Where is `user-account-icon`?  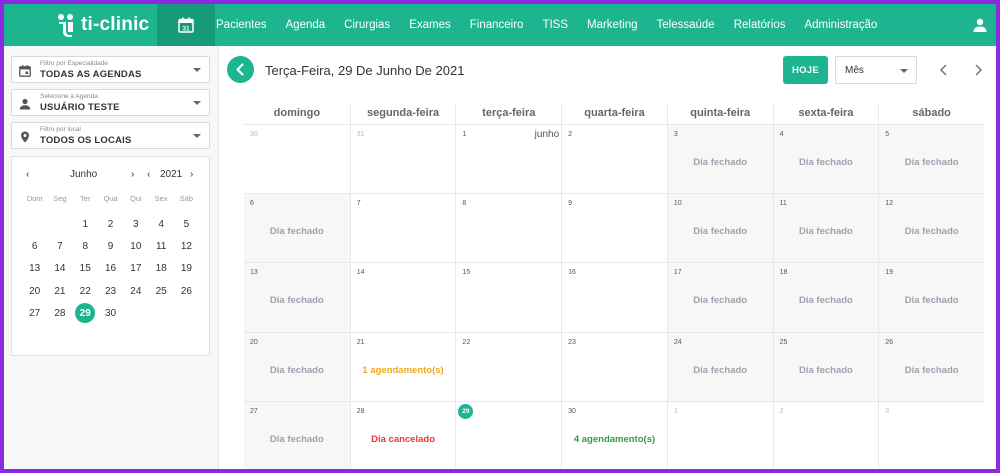 user-account-icon is located at coordinates (980, 25).